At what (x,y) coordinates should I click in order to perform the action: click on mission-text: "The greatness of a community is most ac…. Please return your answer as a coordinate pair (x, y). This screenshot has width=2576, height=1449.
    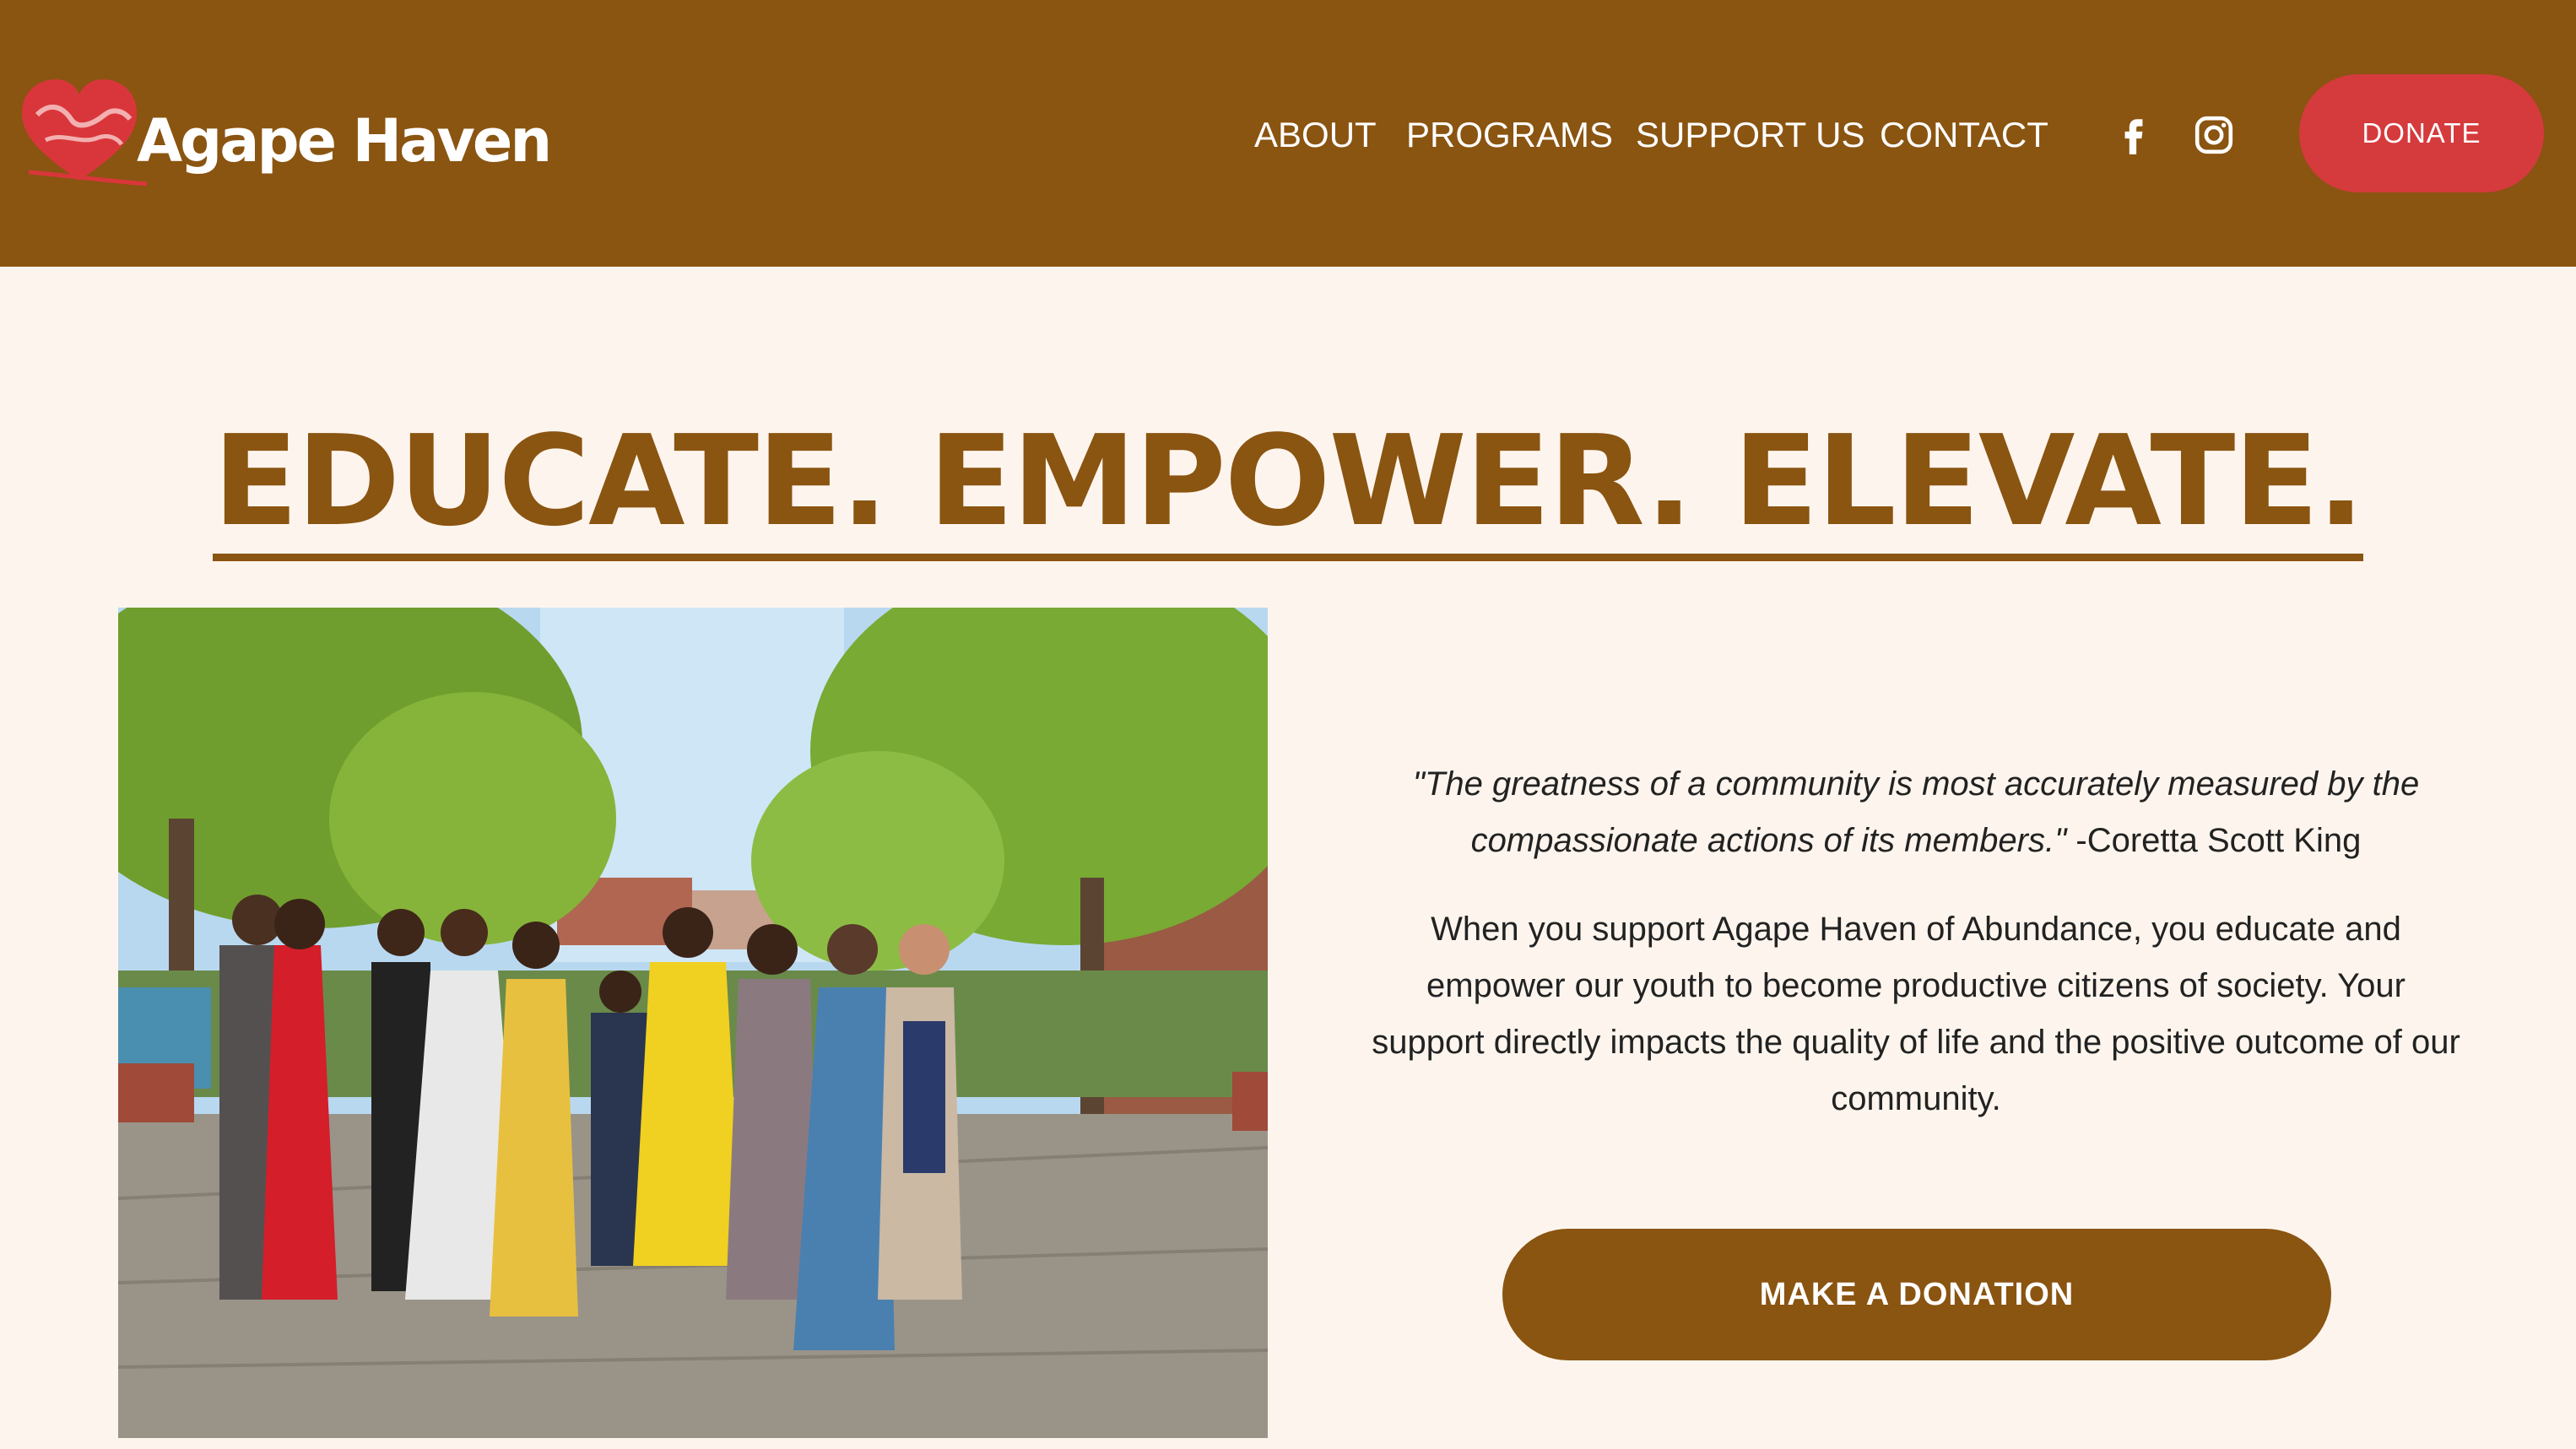
    Looking at the image, I should click on (1916, 942).